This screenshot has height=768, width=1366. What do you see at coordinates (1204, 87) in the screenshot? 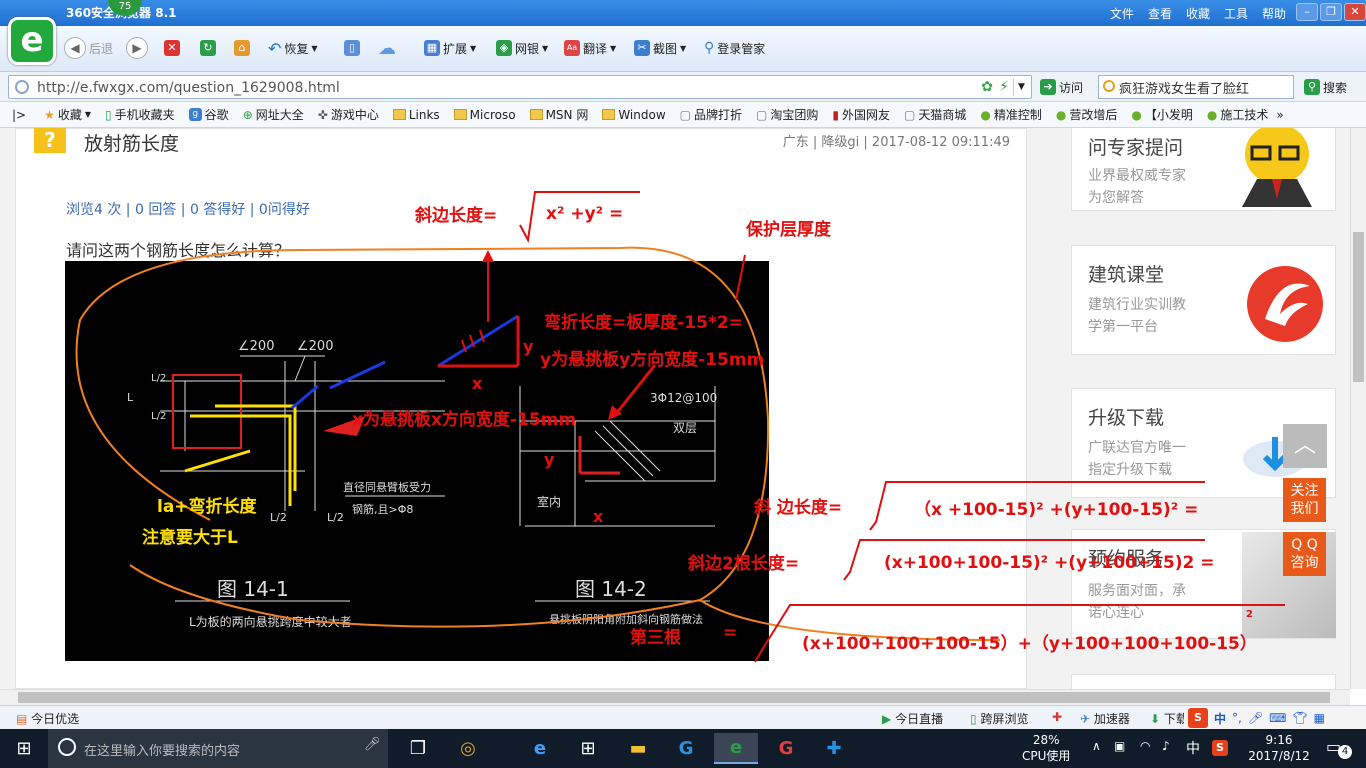
I see `search-input` at bounding box center [1204, 87].